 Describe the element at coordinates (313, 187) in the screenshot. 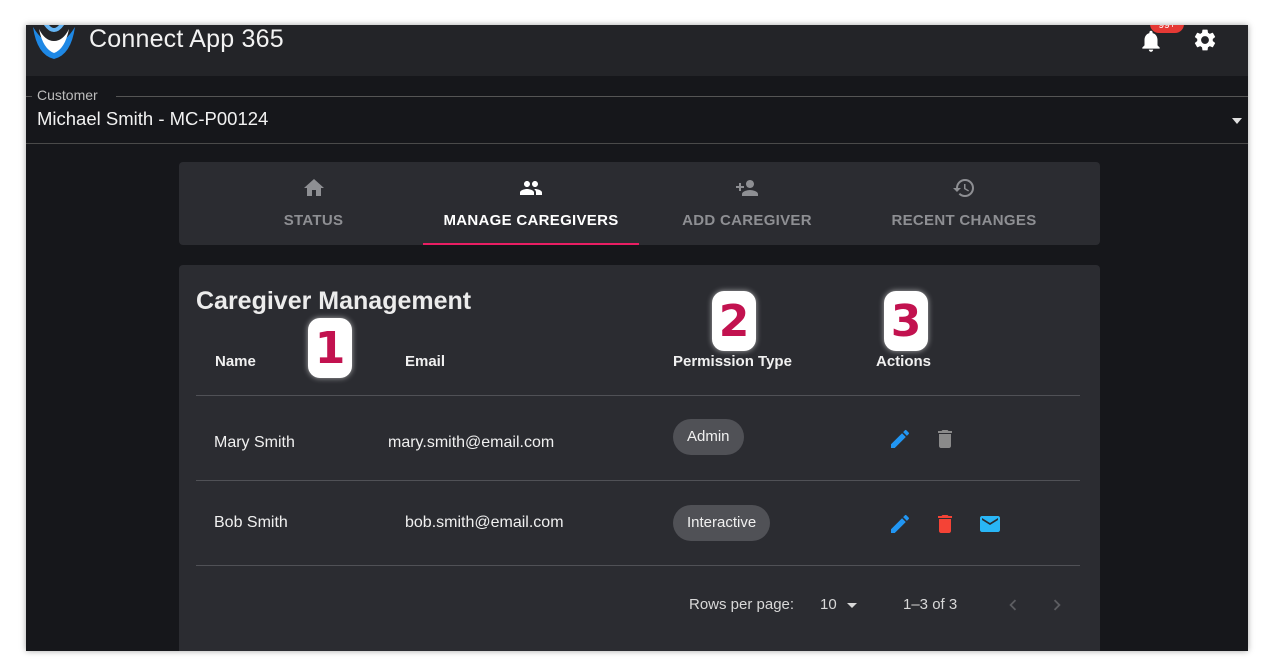

I see `home-icon` at that location.